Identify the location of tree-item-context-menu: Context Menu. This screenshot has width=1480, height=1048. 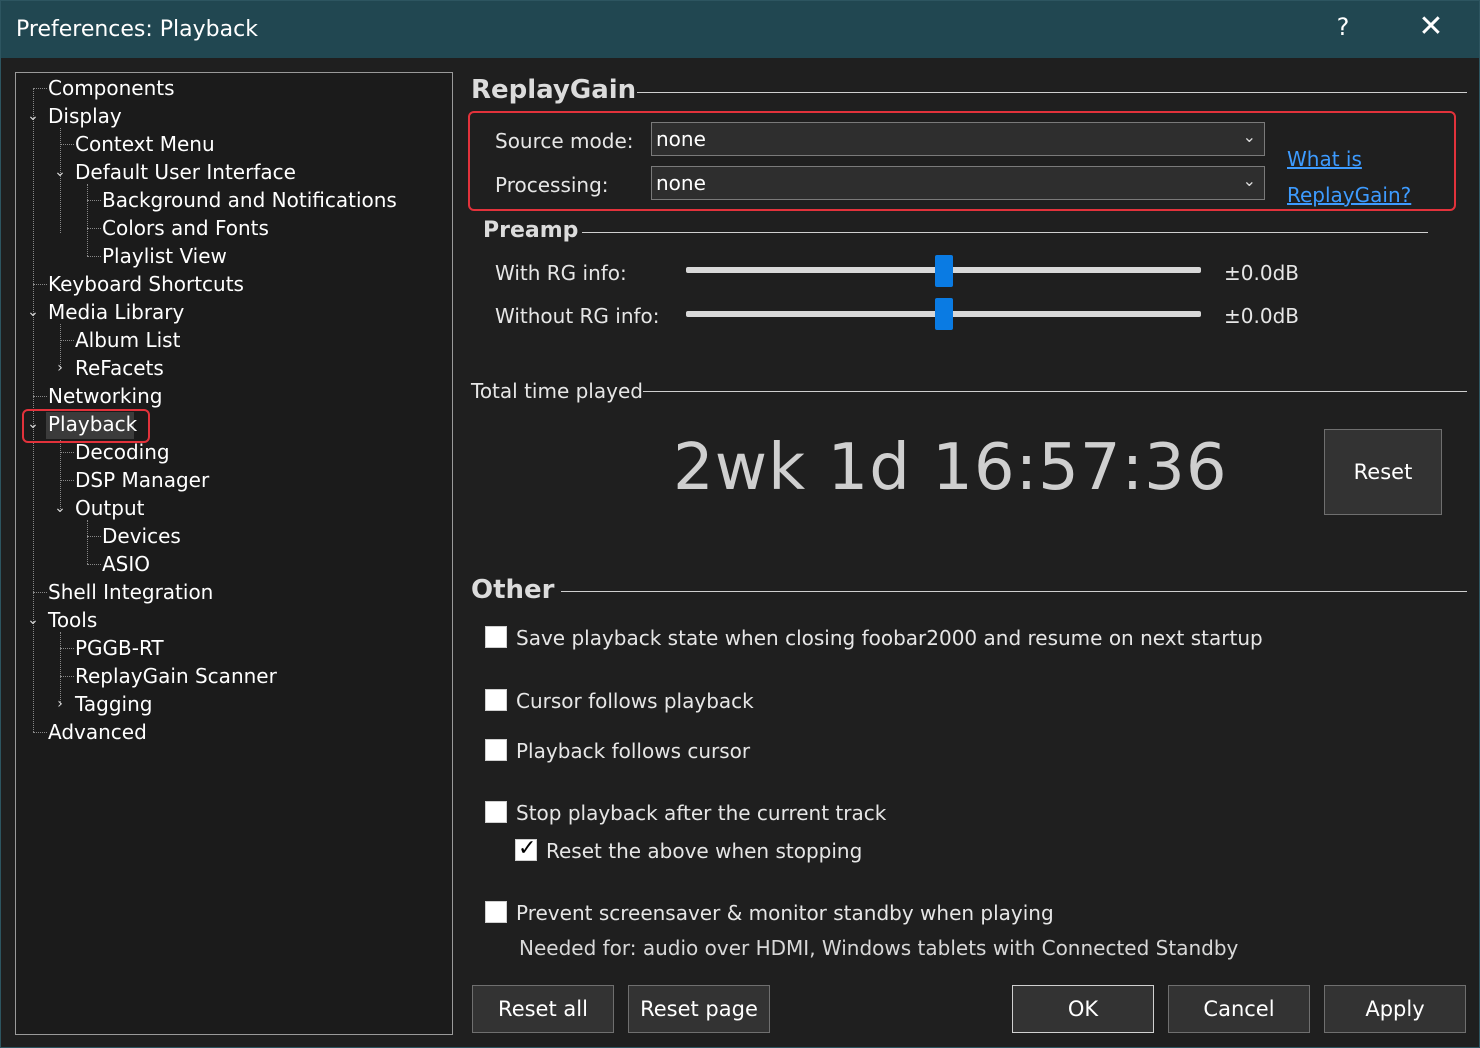
(145, 144).